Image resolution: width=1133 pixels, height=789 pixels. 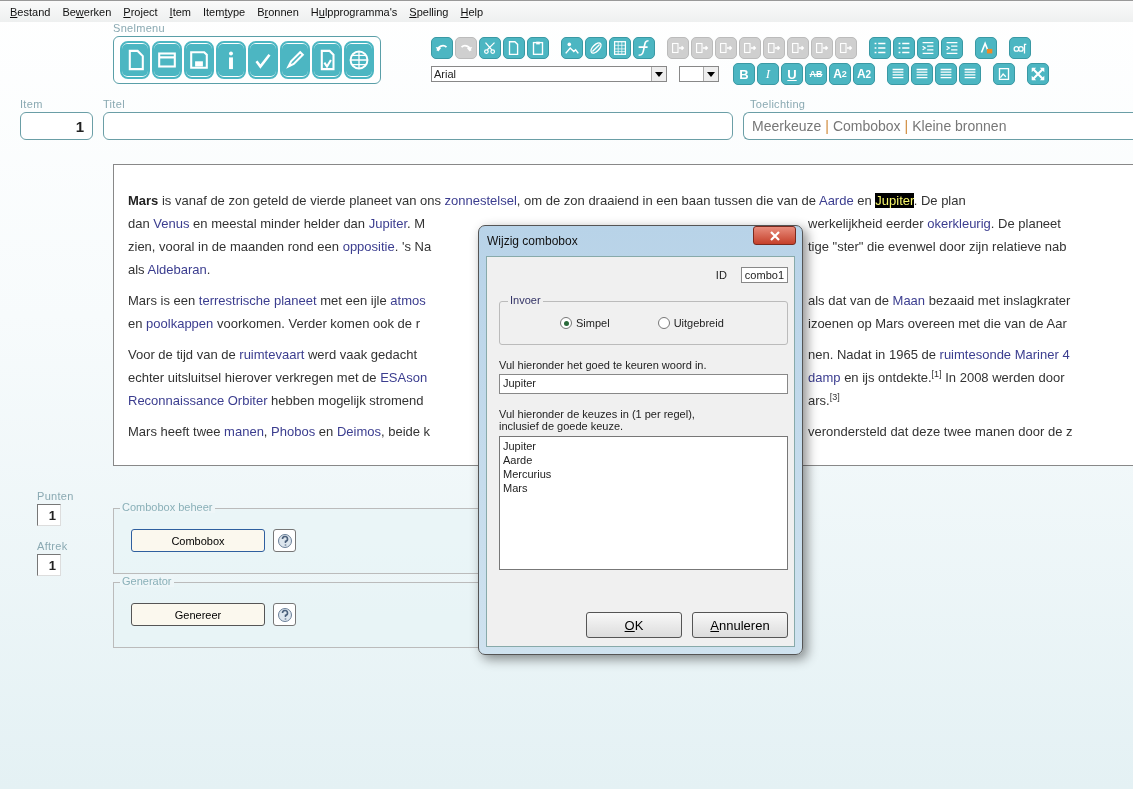 What do you see at coordinates (277, 224) in the screenshot?
I see `paragraph-line: dan Venus en meestal minder helder dan Jupiter. M` at bounding box center [277, 224].